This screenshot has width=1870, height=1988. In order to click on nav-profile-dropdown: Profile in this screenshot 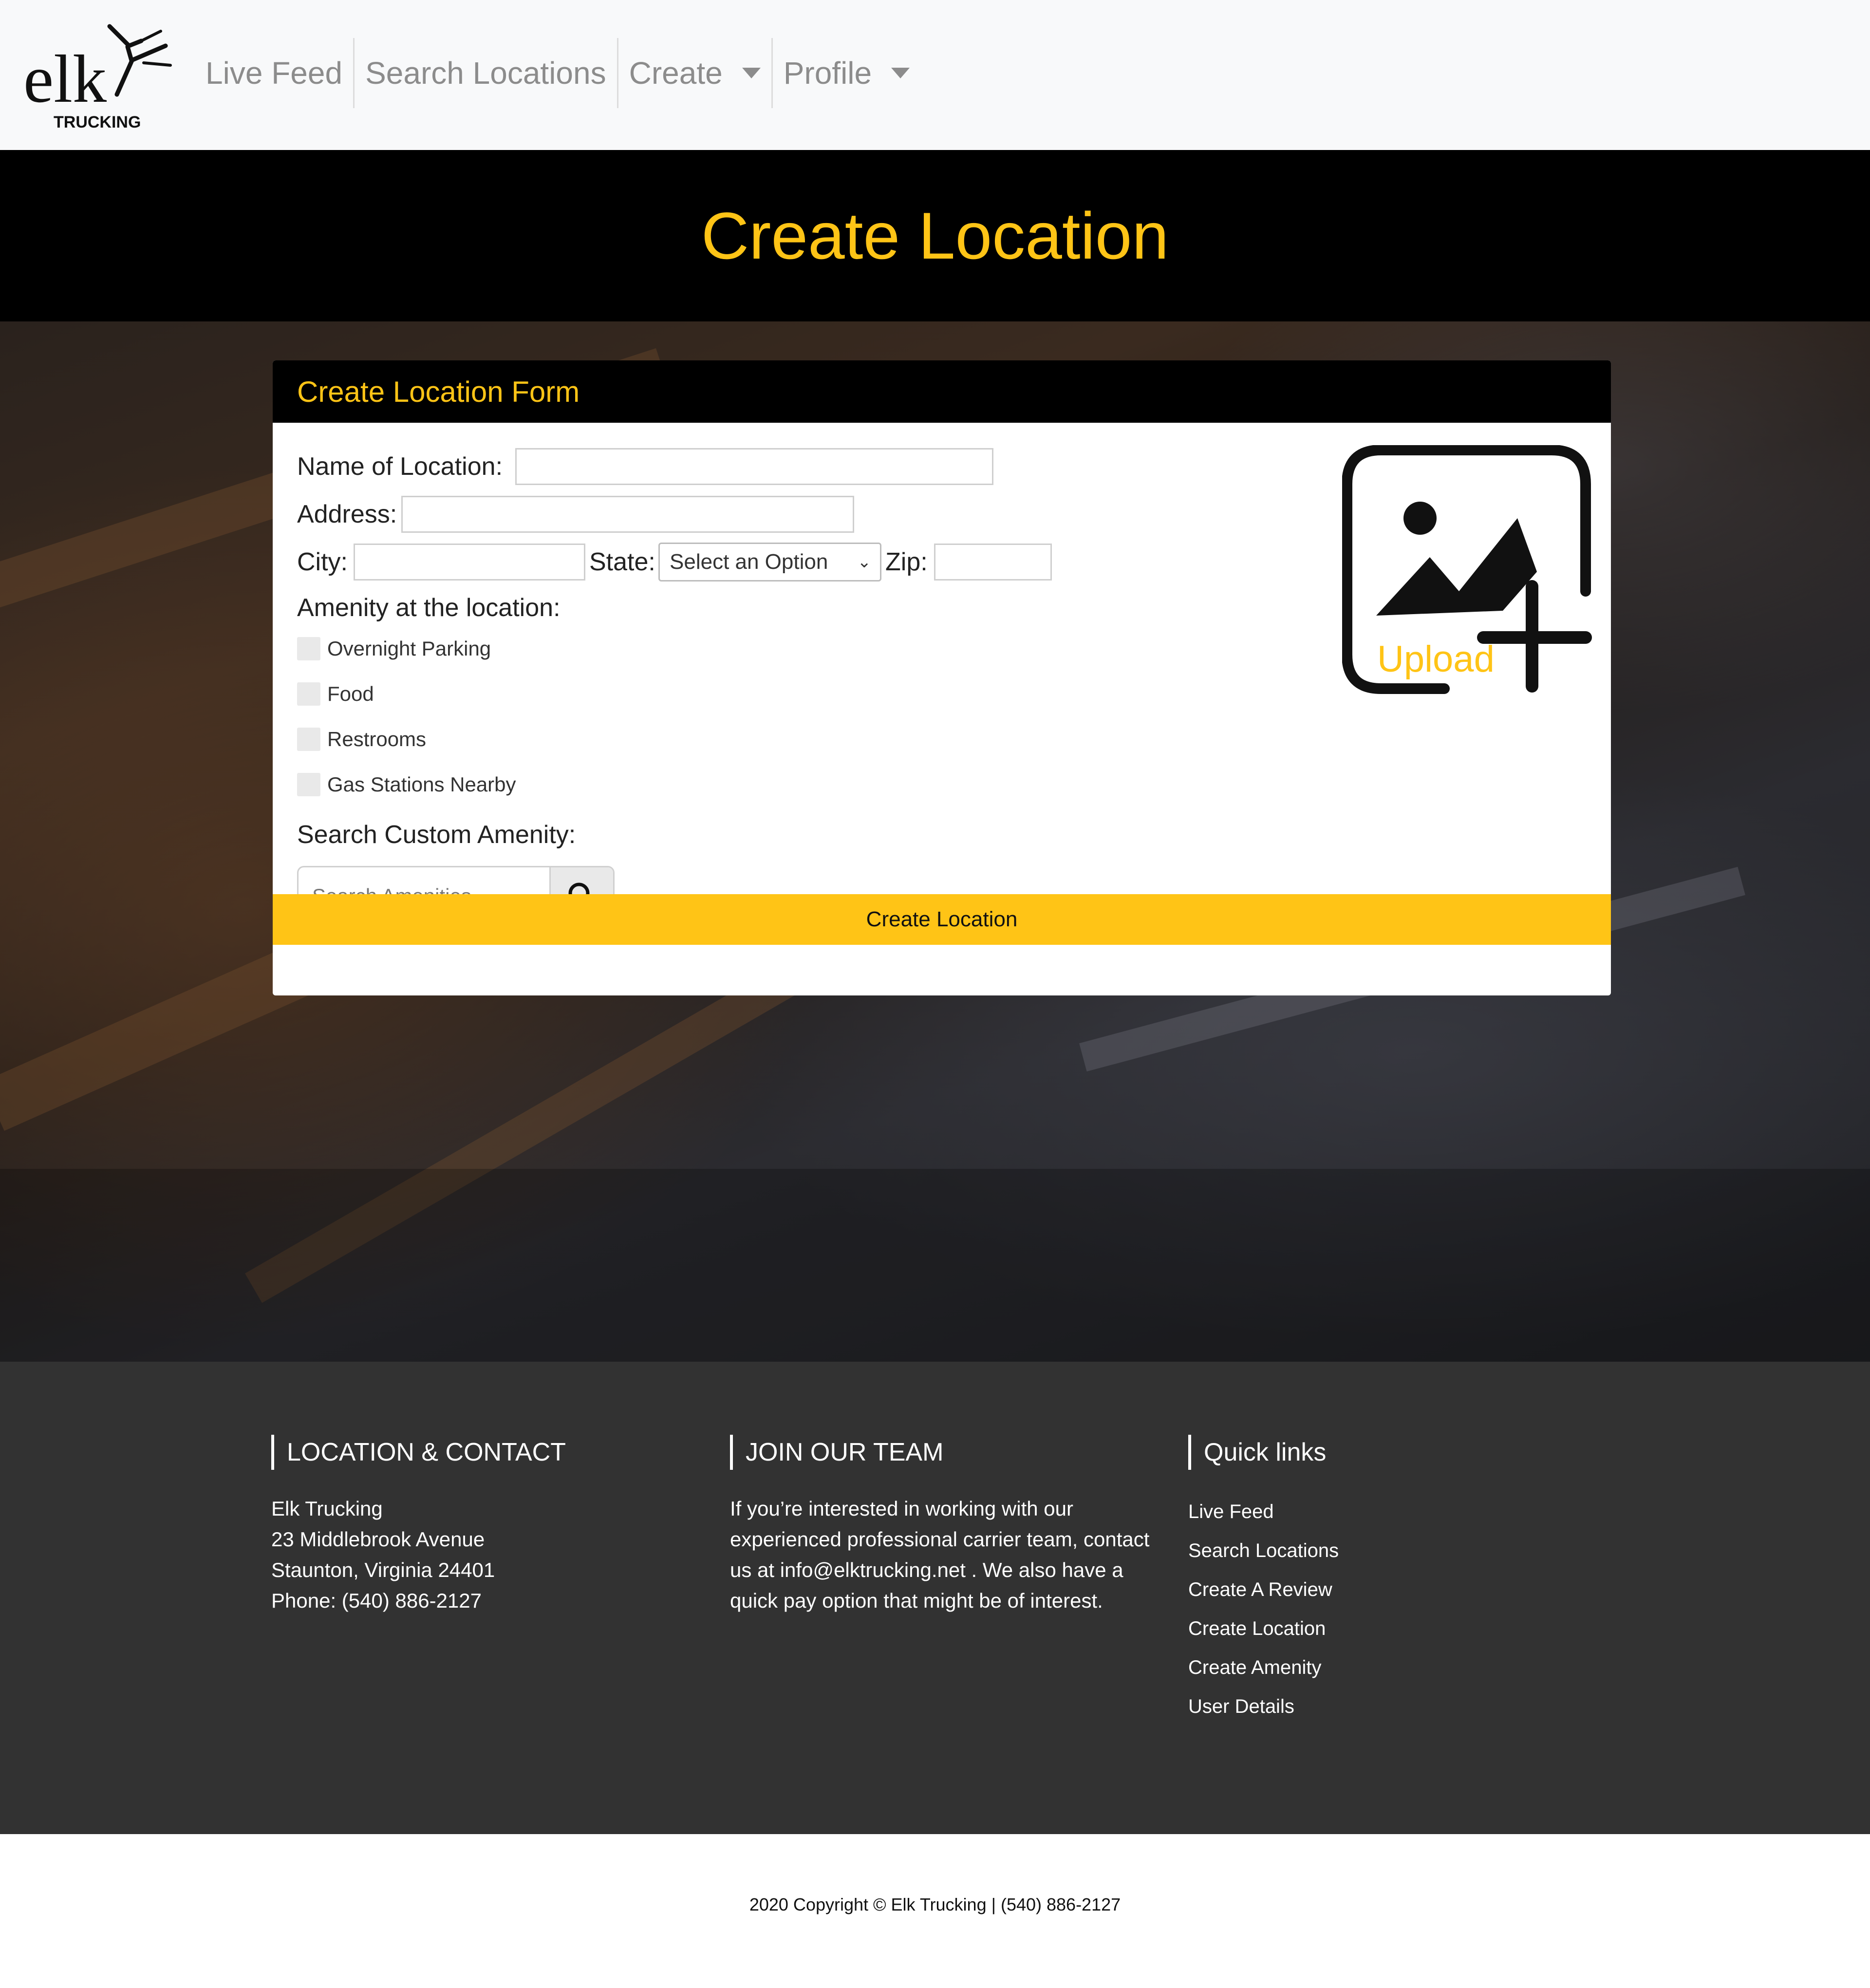, I will do `click(847, 73)`.